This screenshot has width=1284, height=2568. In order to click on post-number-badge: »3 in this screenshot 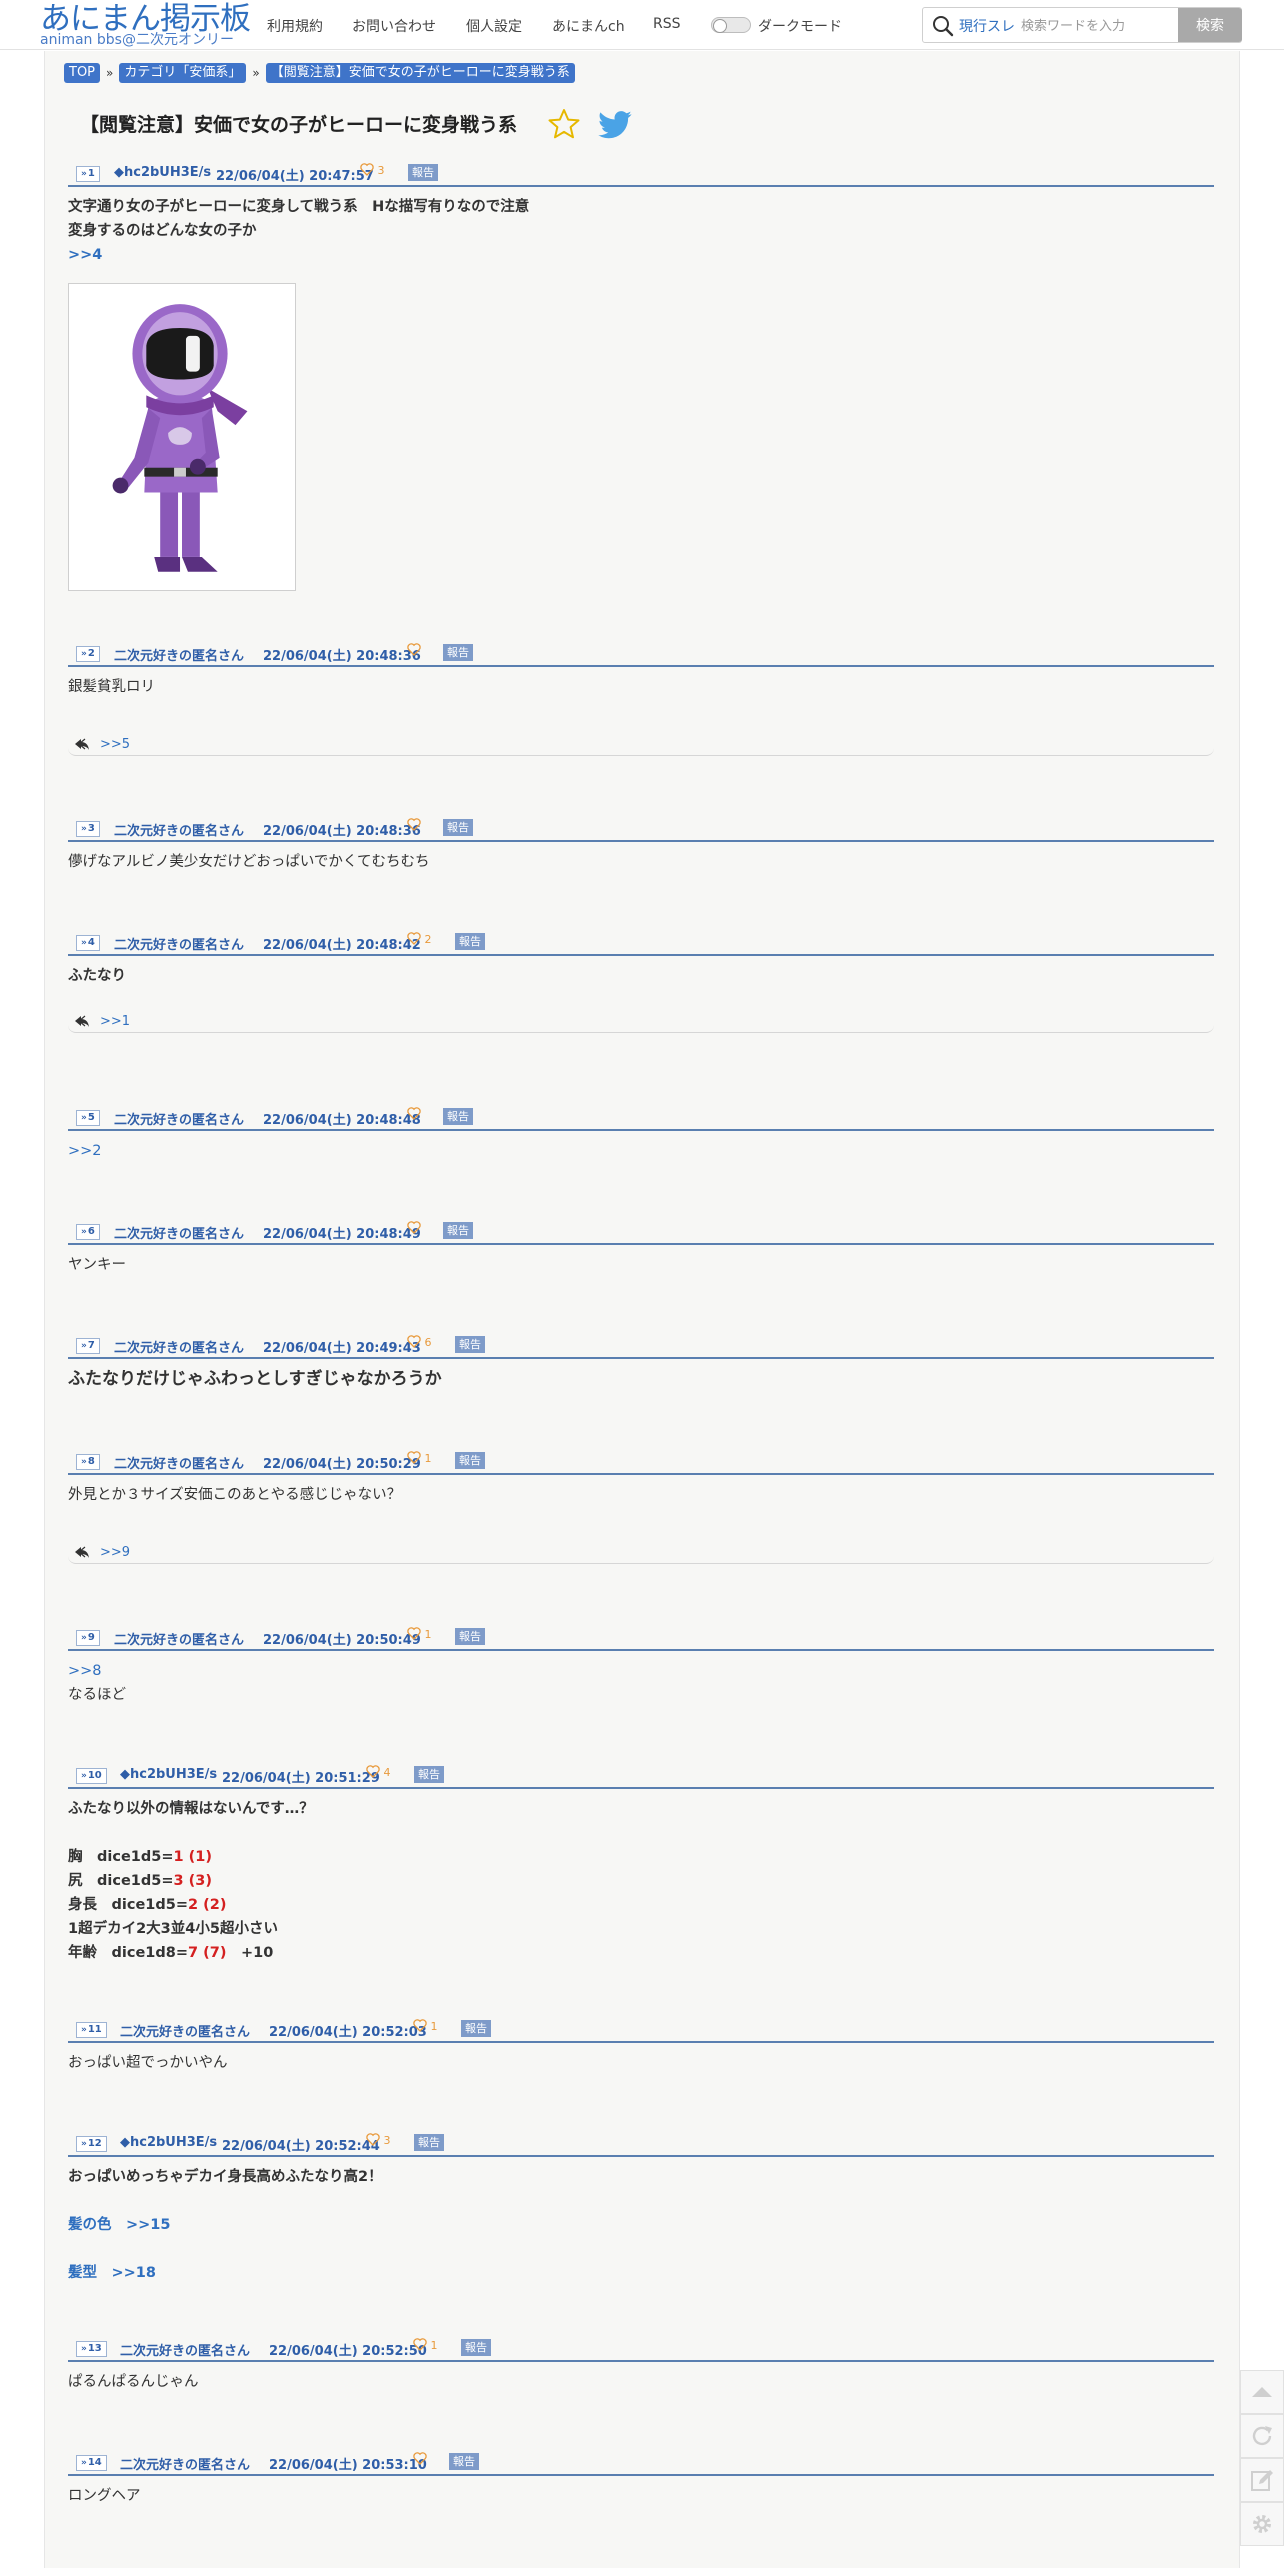, I will do `click(88, 829)`.